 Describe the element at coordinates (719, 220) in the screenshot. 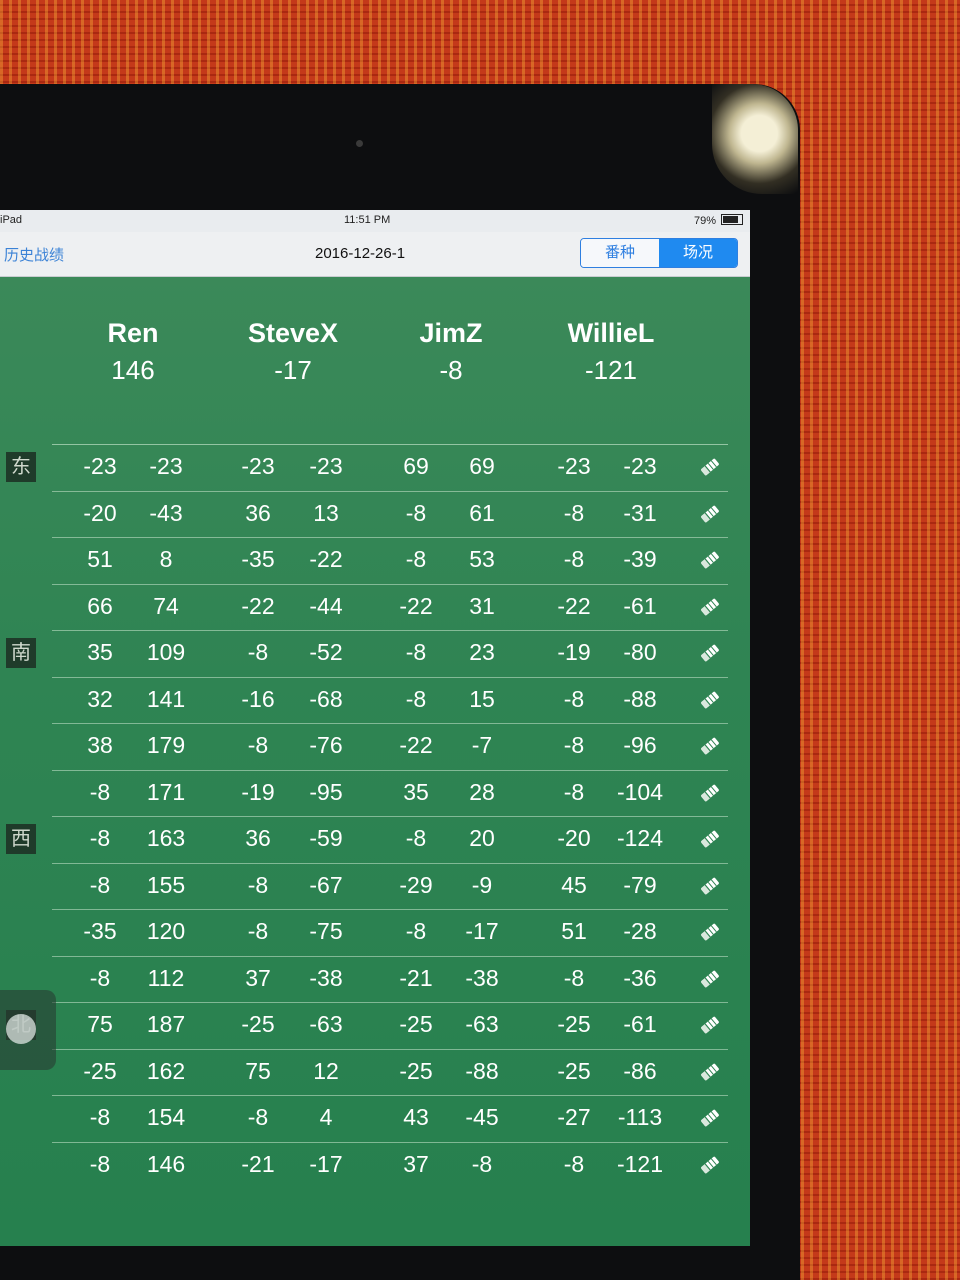

I see `battery-status: 79%` at that location.